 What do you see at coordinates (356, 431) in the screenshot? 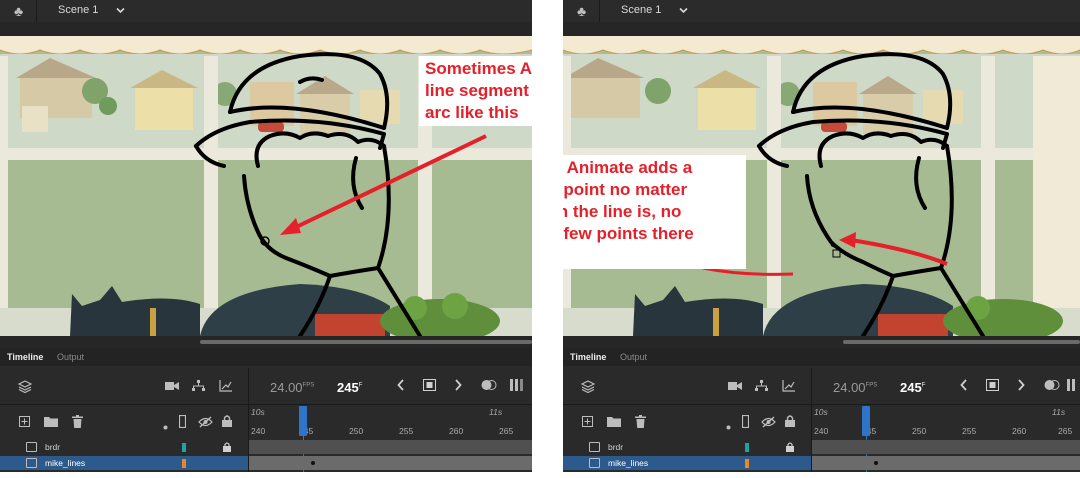
I see `ruler-frame-label: 250` at bounding box center [356, 431].